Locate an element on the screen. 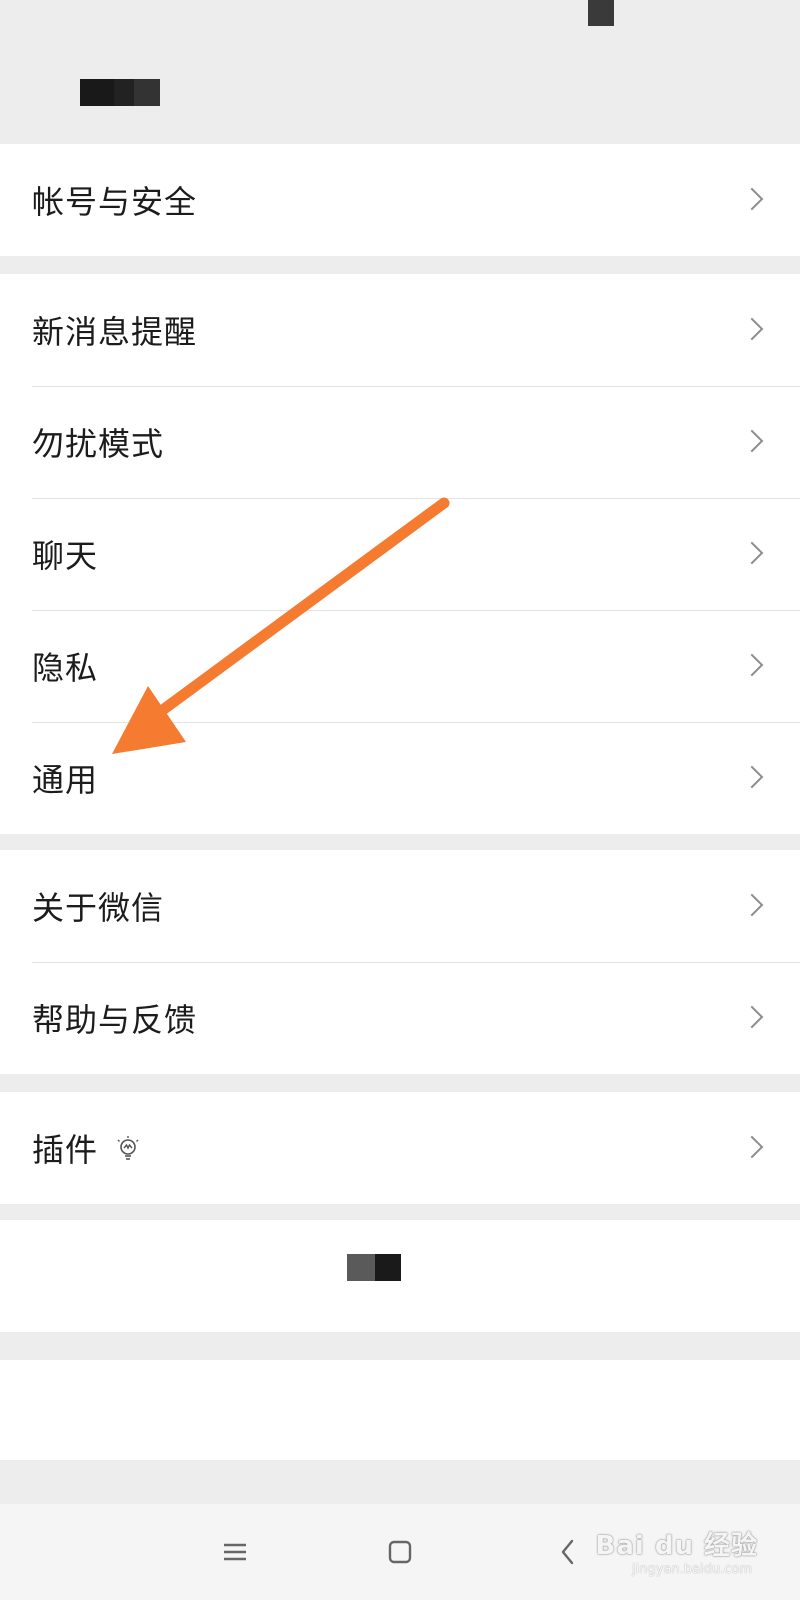  settings-item-label: 关于微信 is located at coordinates (98, 908).